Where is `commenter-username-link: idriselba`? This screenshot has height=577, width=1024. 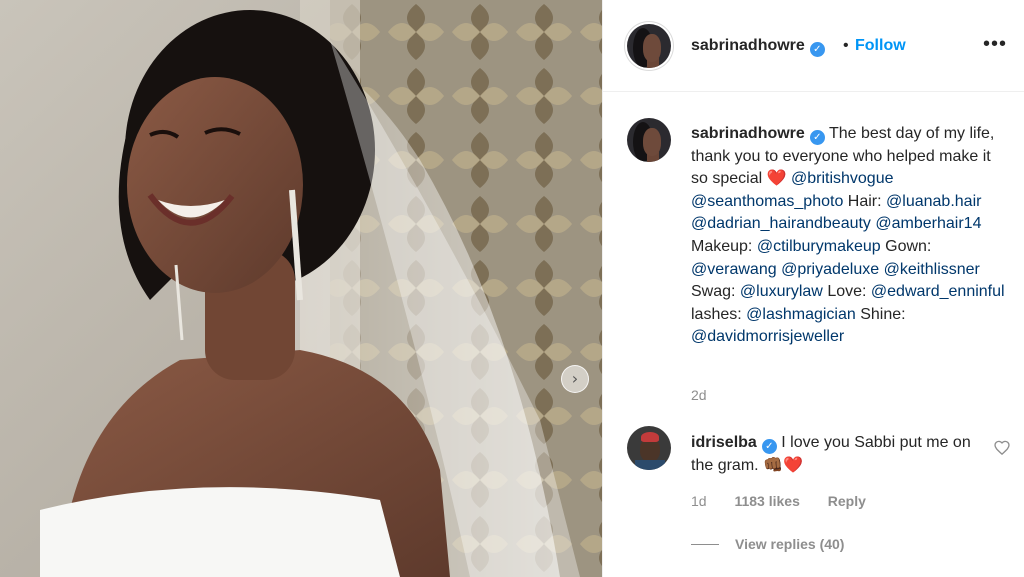 commenter-username-link: idriselba is located at coordinates (724, 442).